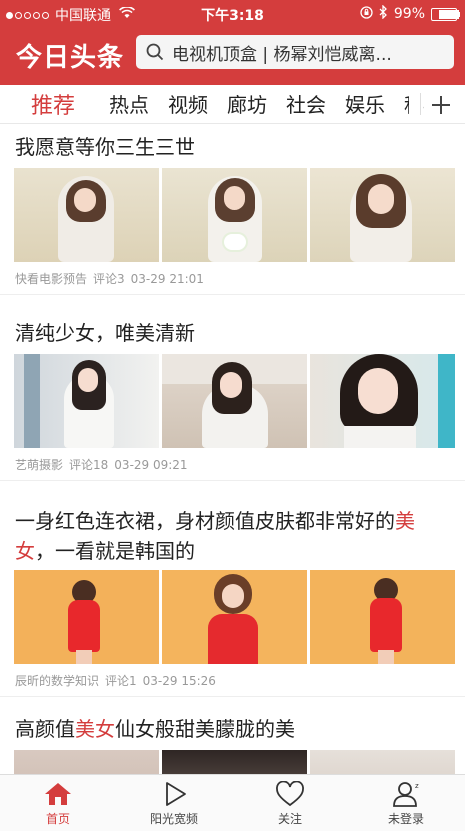 This screenshot has height=831, width=465. I want to click on article-source: 快看电影预告, so click(51, 279).